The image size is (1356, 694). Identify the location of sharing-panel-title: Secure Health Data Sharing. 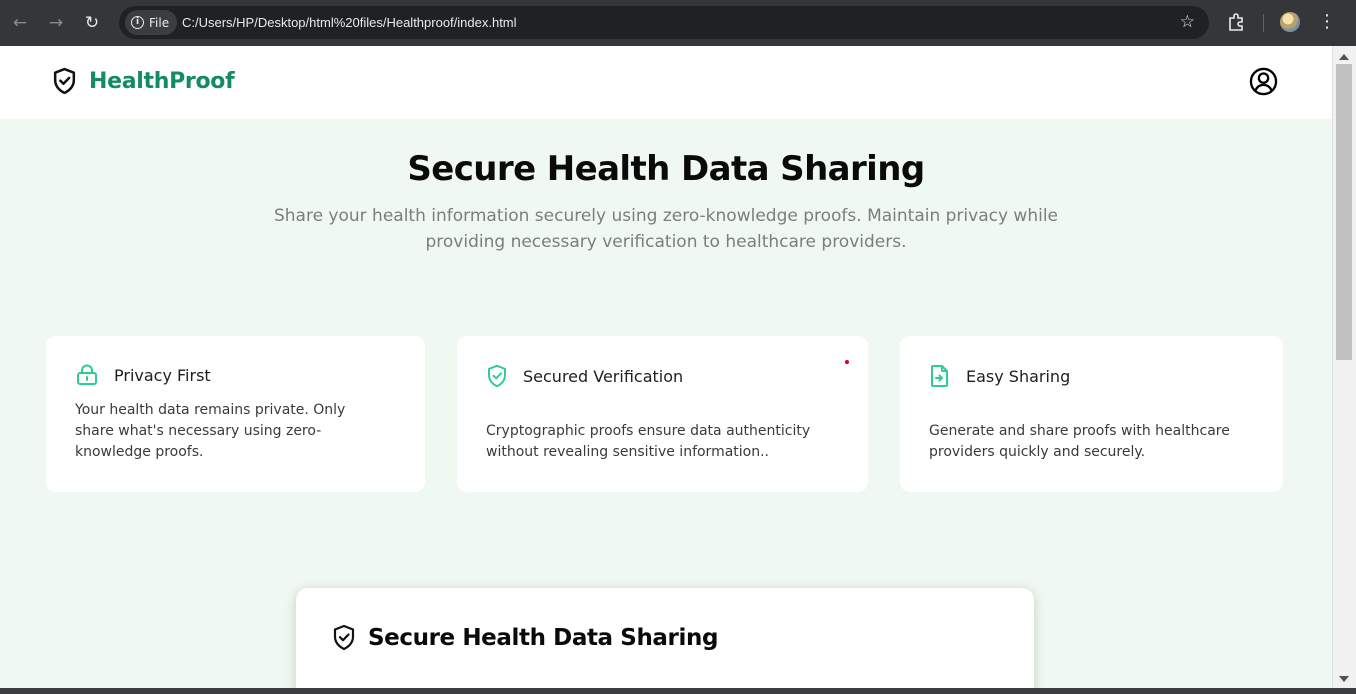
(543, 637).